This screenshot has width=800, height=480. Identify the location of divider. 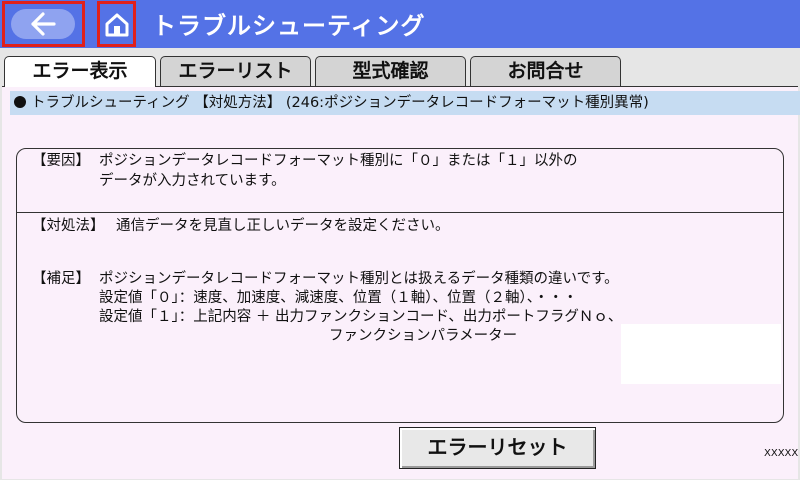
(400, 212).